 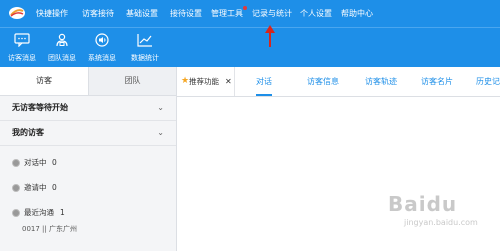 What do you see at coordinates (270, 36) in the screenshot?
I see `annotation-arrow-icon` at bounding box center [270, 36].